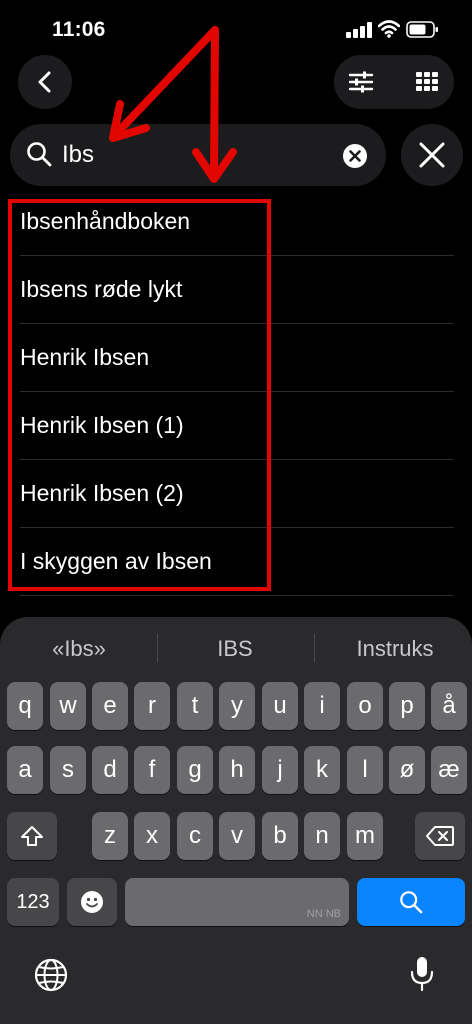 This screenshot has width=472, height=1024. Describe the element at coordinates (110, 770) in the screenshot. I see `key: d` at that location.